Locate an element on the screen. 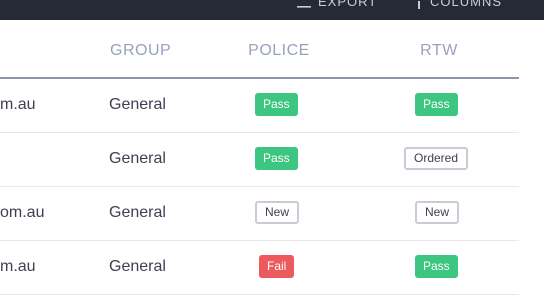 Image resolution: width=544 pixels, height=308 pixels. columns-button: COLUMNS is located at coordinates (458, 5).